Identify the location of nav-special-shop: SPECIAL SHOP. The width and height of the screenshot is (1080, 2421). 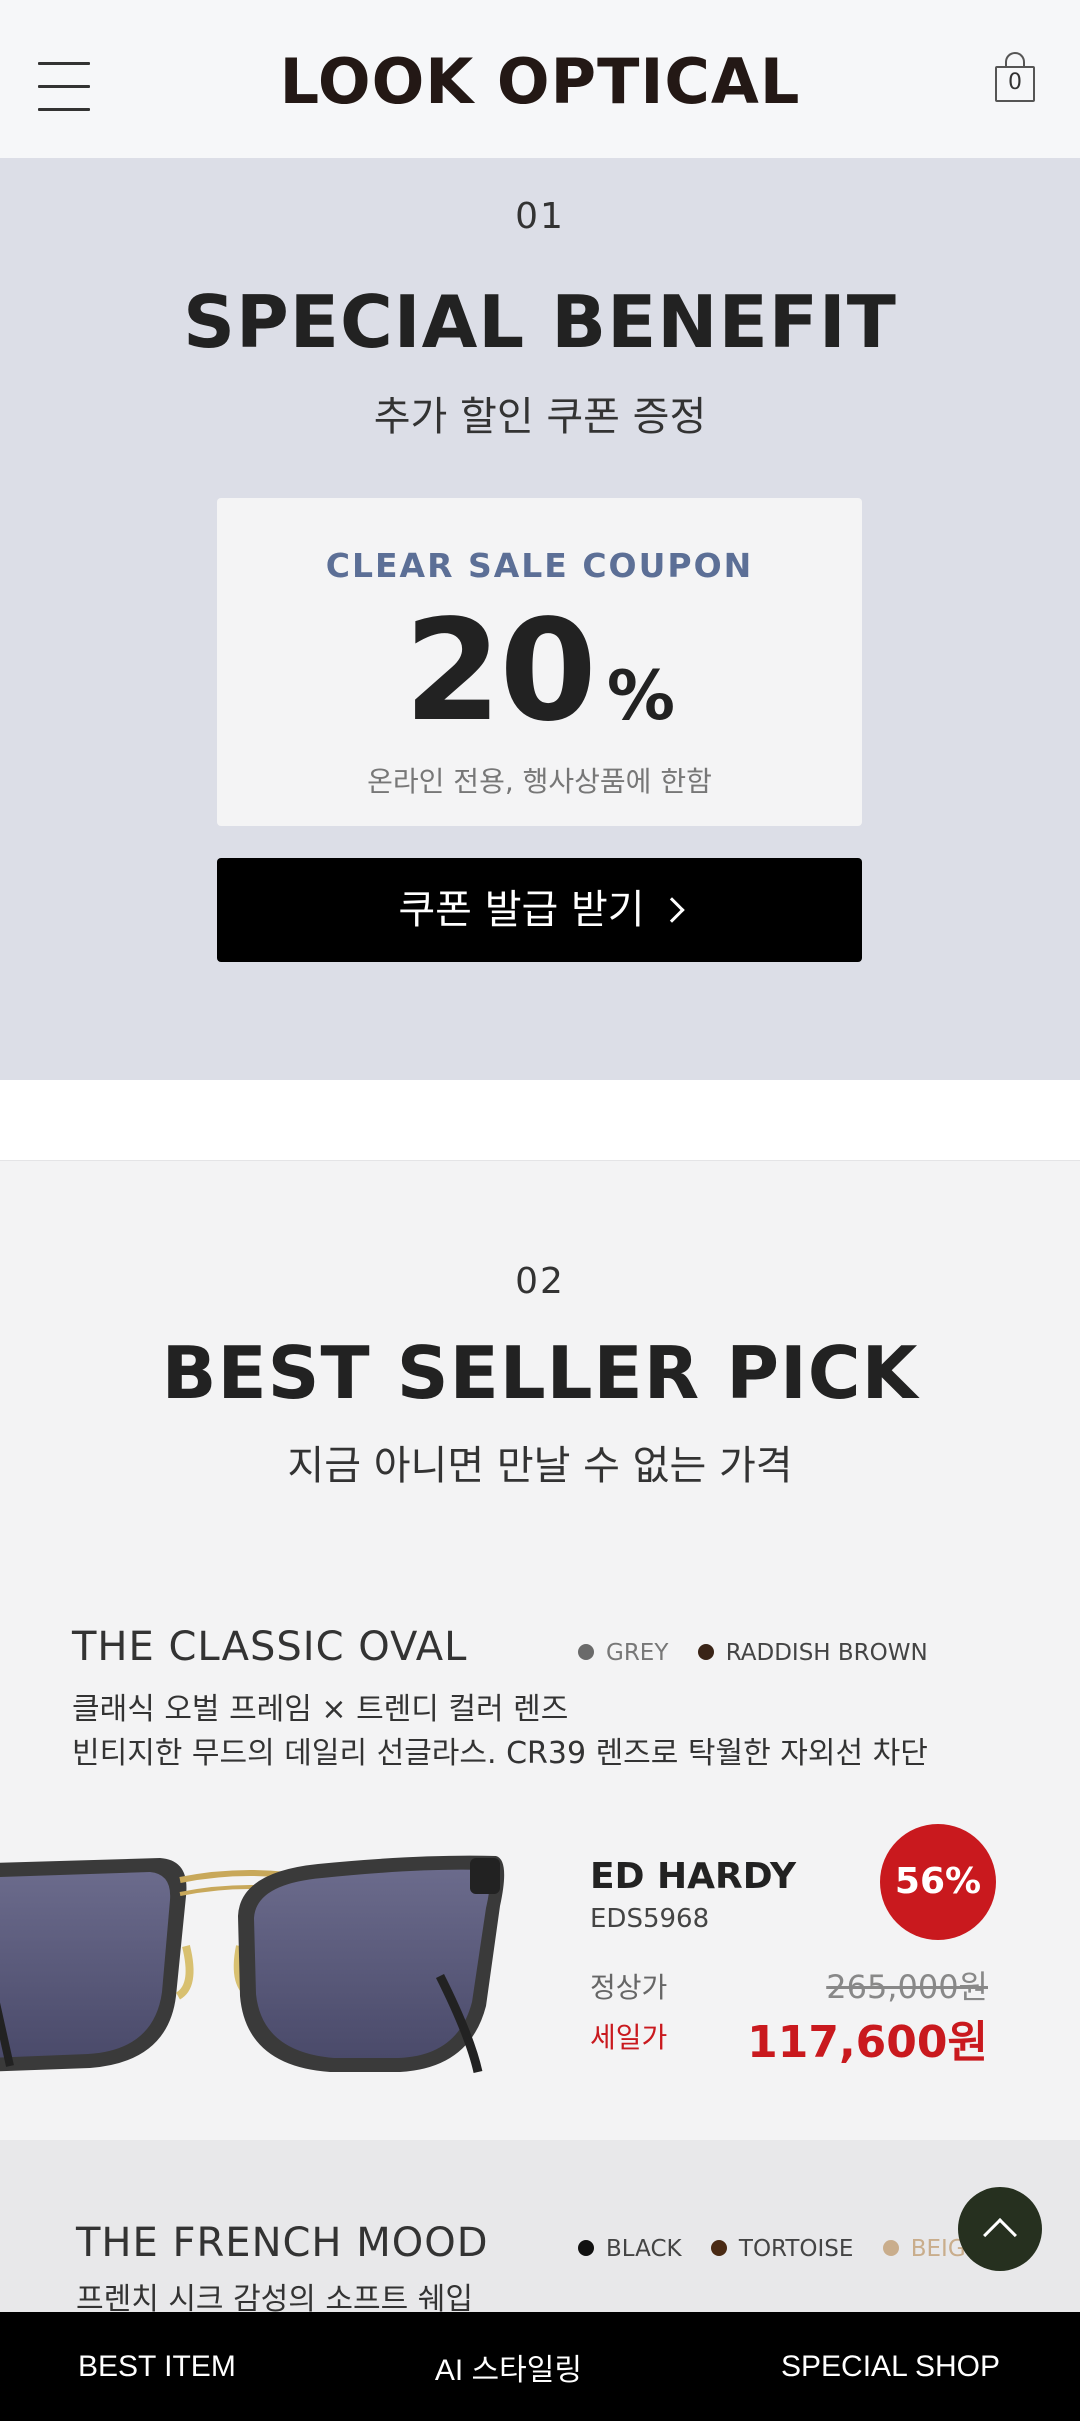
(890, 2367).